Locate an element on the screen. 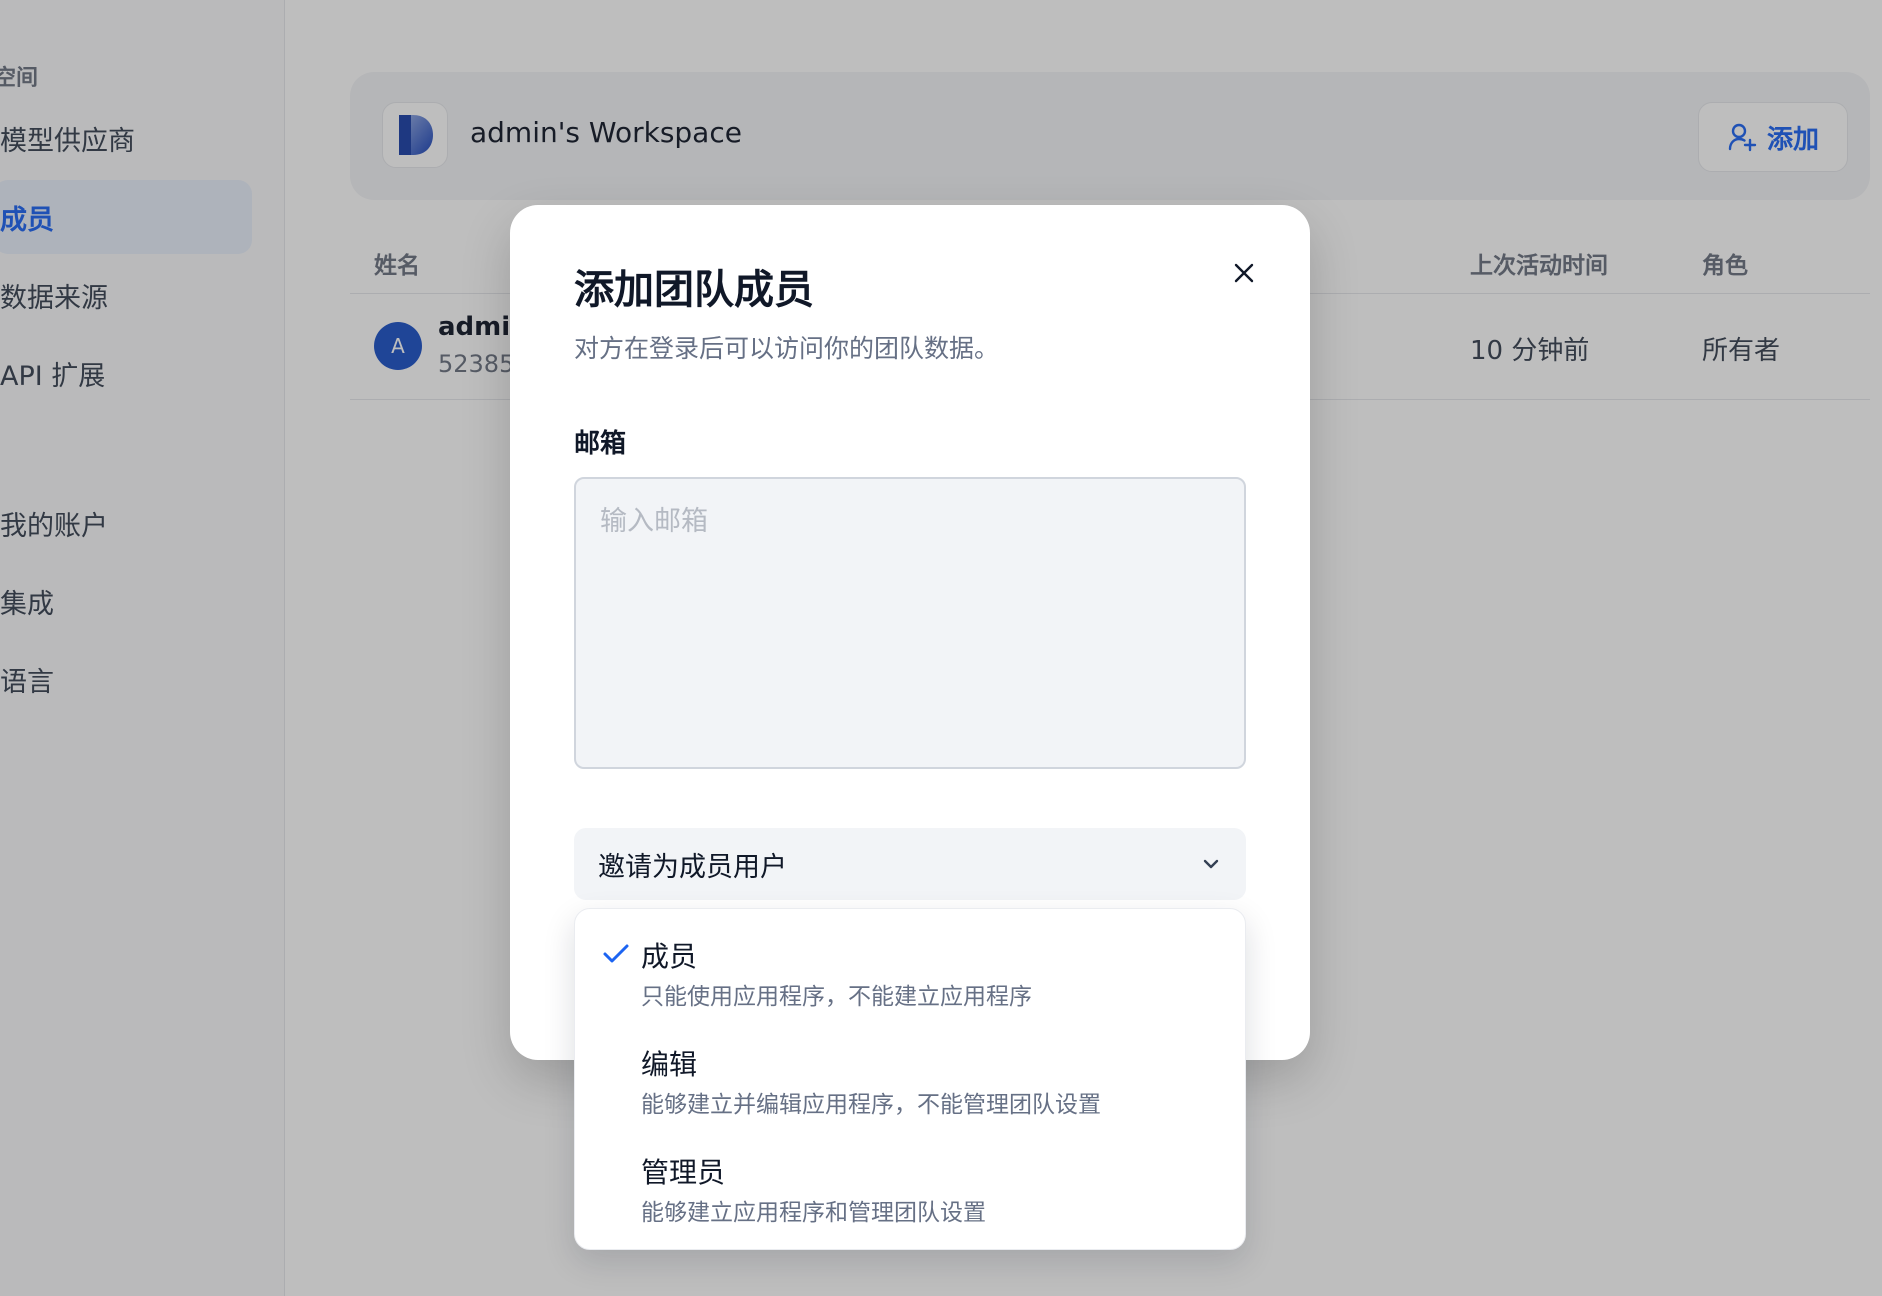 The height and width of the screenshot is (1296, 1882). role-option-title: 管理员 is located at coordinates (683, 1172).